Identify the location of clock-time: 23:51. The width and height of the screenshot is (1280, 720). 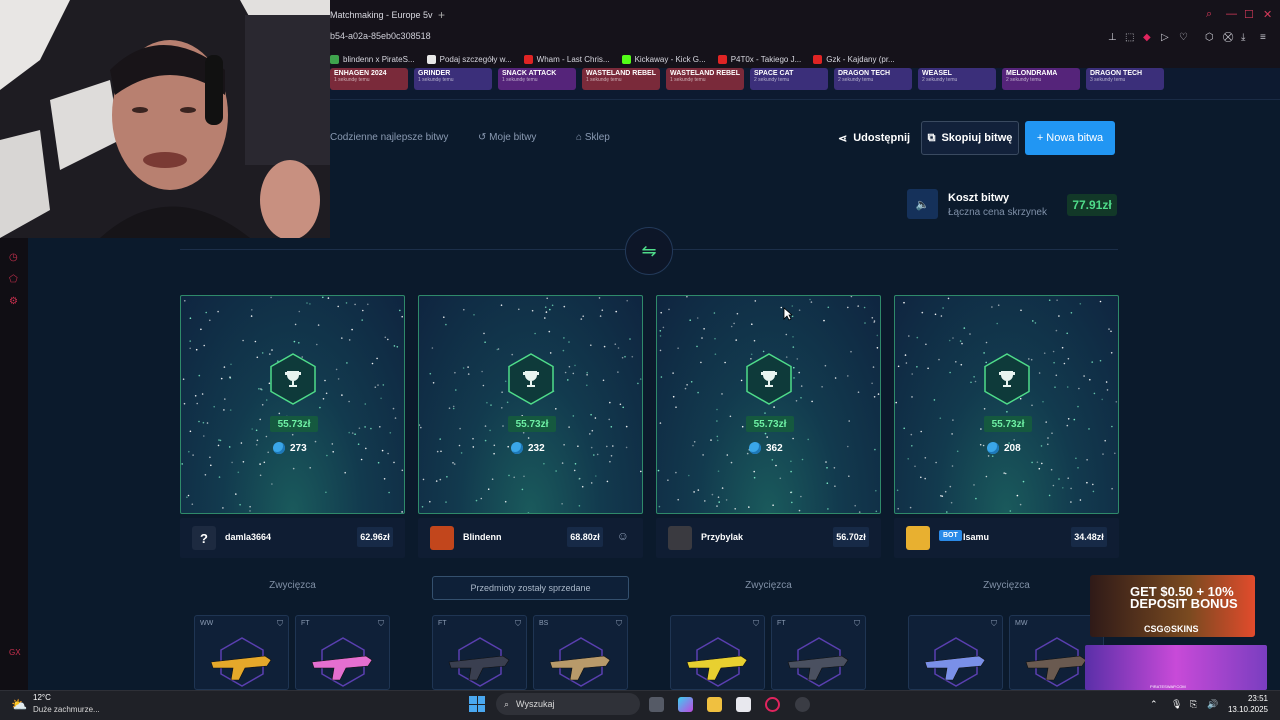
(1253, 698).